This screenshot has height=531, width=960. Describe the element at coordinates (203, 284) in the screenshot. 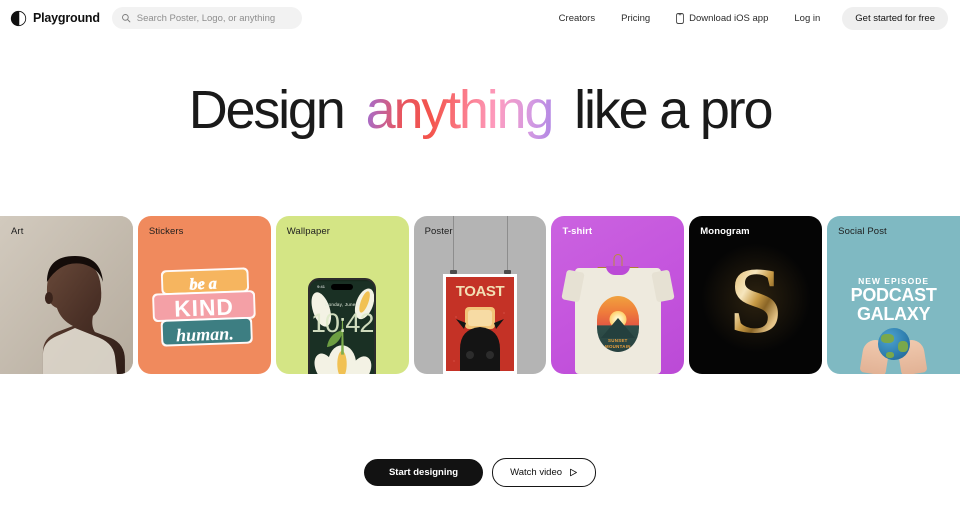

I see `svg-text: be a` at that location.